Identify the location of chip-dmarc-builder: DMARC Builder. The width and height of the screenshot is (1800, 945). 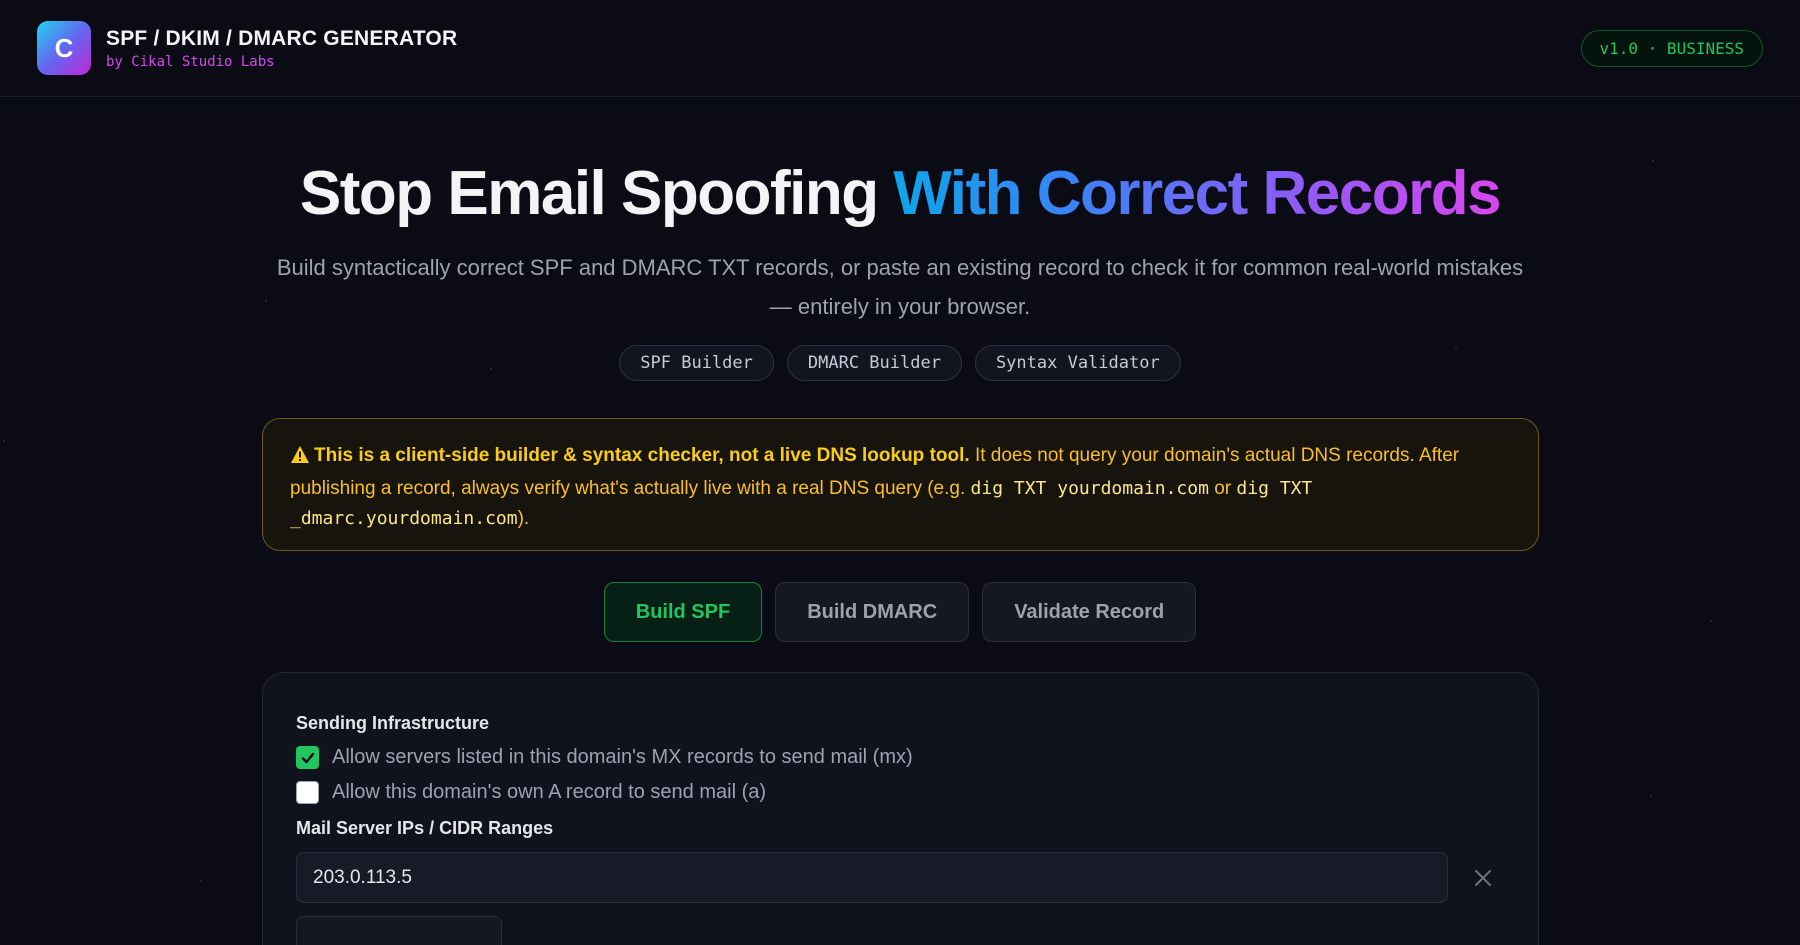
(874, 363).